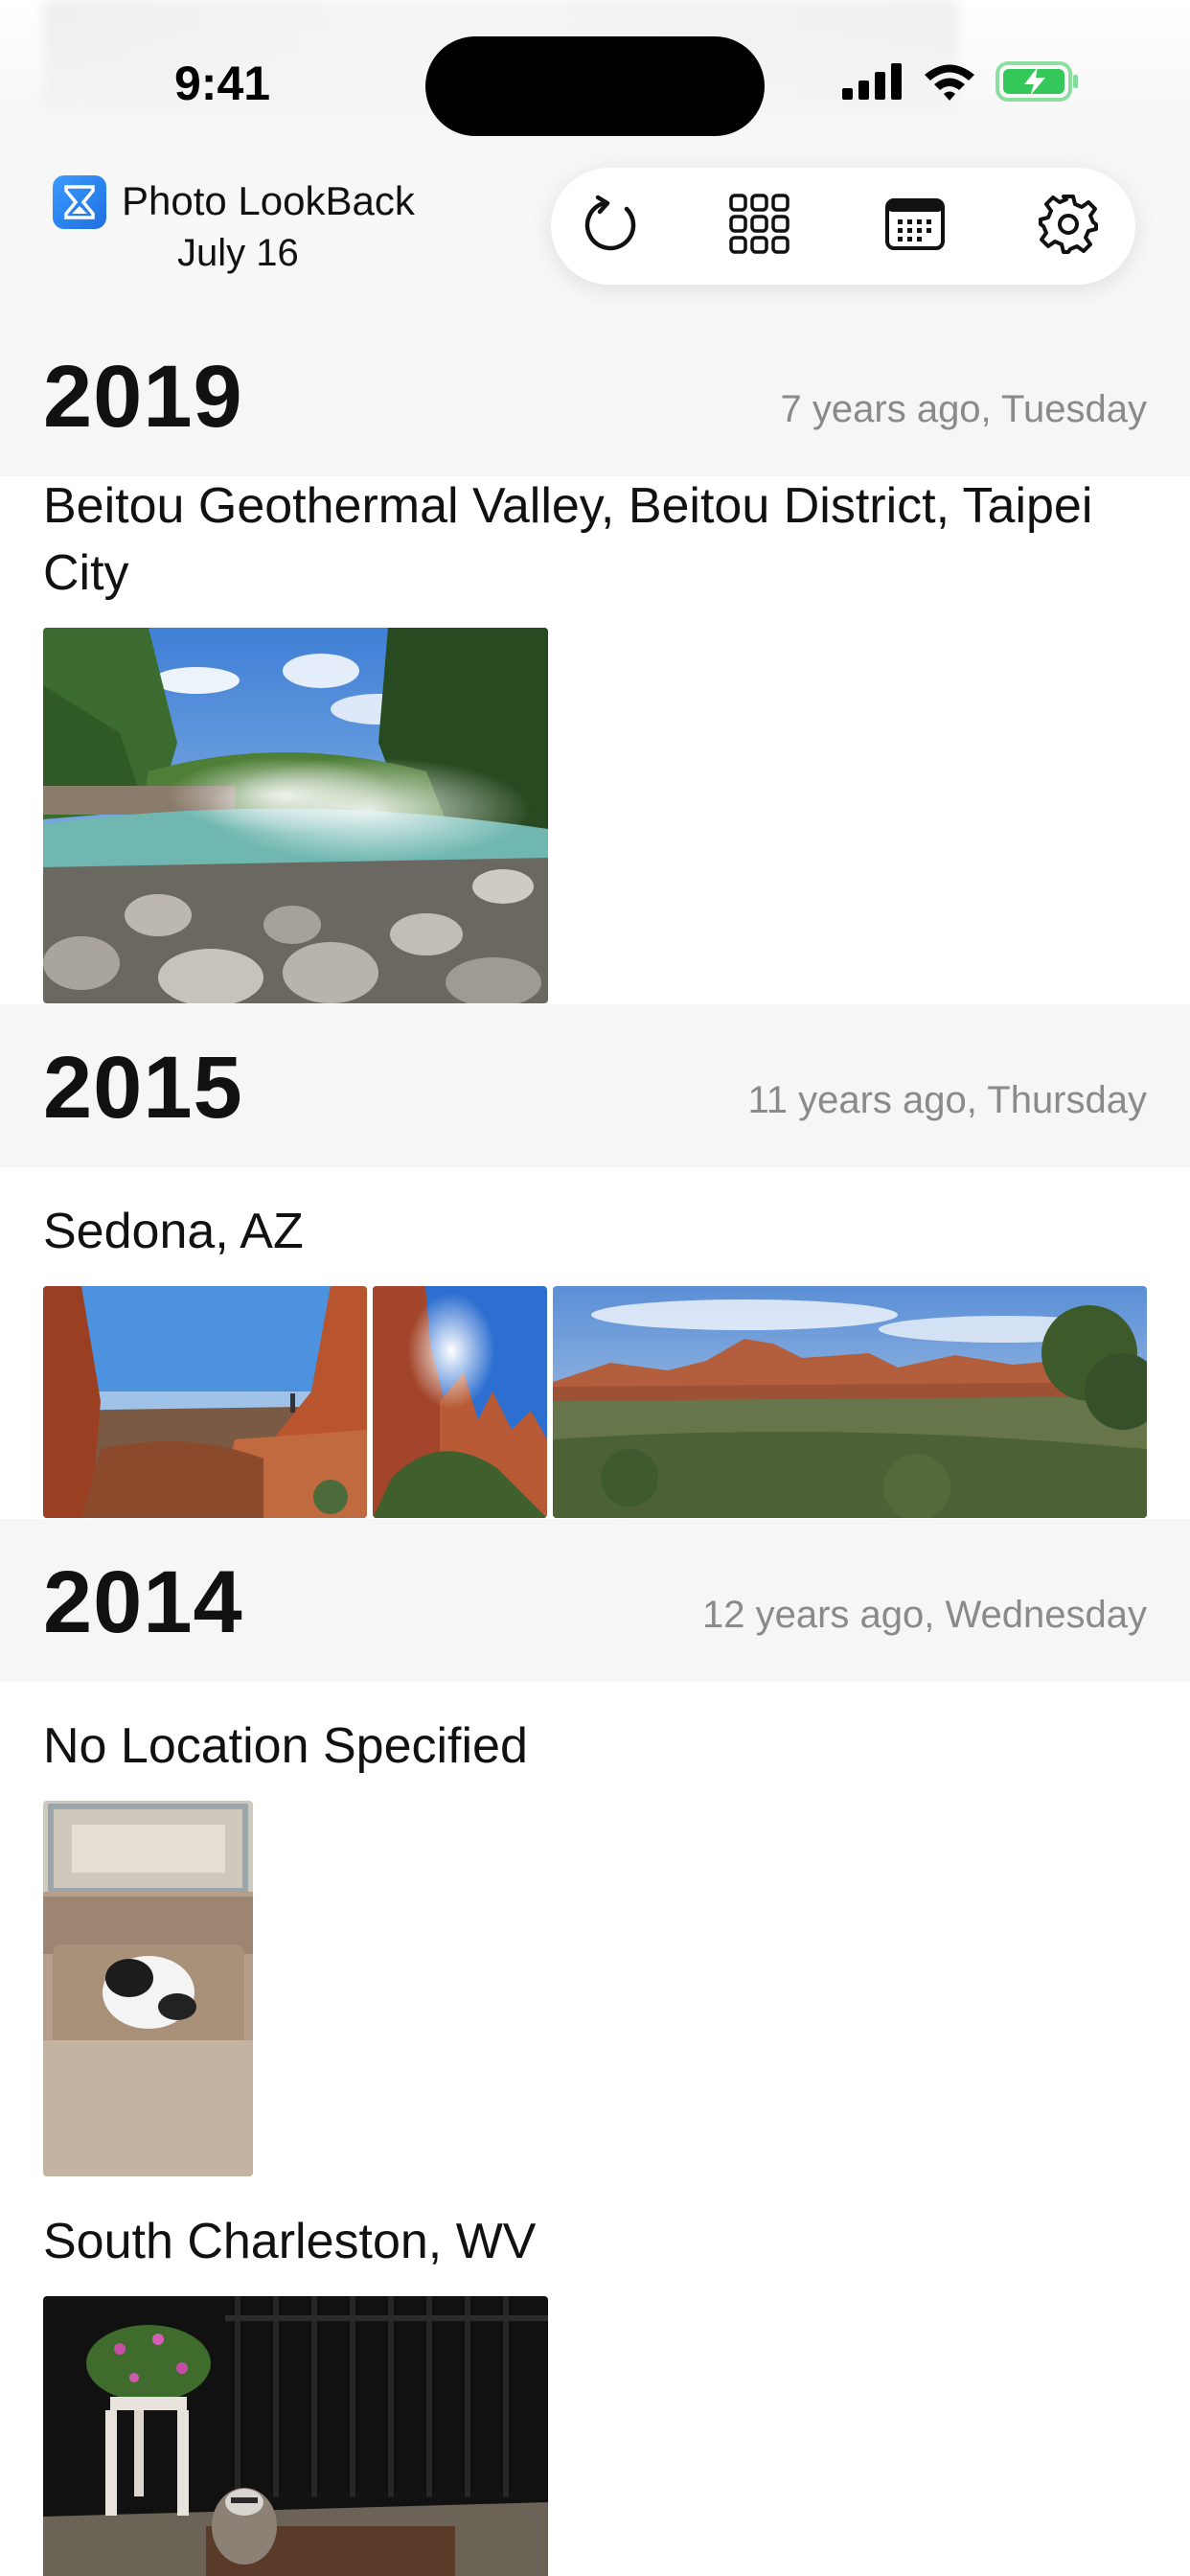 This screenshot has height=2576, width=1190. I want to click on refresh-icon, so click(611, 227).